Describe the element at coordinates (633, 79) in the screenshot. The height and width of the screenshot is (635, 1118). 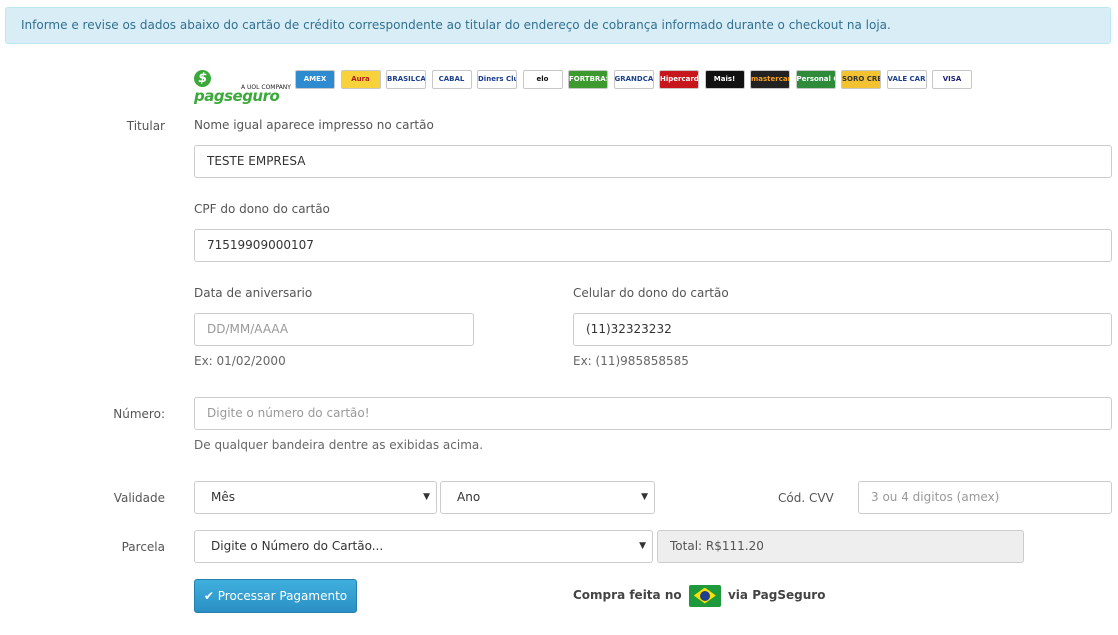
I see `card-brand-badge: GRANDCARD` at that location.